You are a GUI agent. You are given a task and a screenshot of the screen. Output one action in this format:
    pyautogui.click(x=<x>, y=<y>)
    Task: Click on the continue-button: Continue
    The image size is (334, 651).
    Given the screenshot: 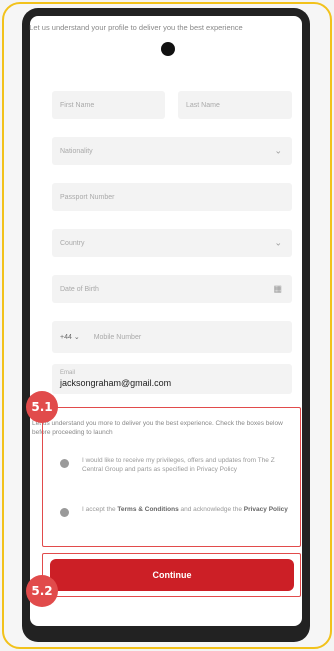 What is the action you would take?
    pyautogui.click(x=172, y=575)
    